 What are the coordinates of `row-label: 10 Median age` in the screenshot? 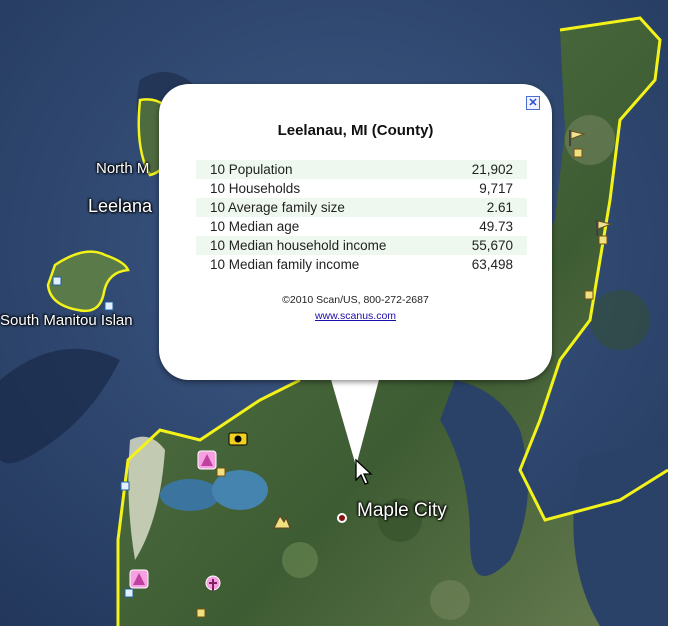 It's located at (320, 226).